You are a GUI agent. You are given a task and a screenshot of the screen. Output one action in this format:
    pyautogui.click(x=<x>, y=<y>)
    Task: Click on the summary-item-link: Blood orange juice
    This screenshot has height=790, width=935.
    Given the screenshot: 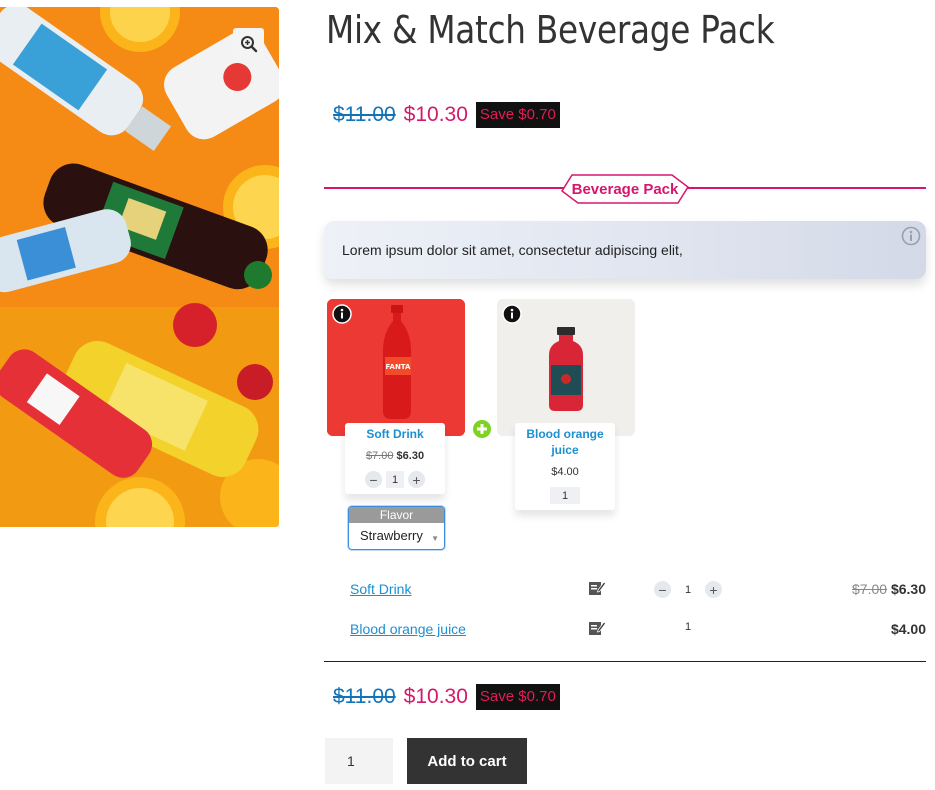 What is the action you would take?
    pyautogui.click(x=408, y=629)
    